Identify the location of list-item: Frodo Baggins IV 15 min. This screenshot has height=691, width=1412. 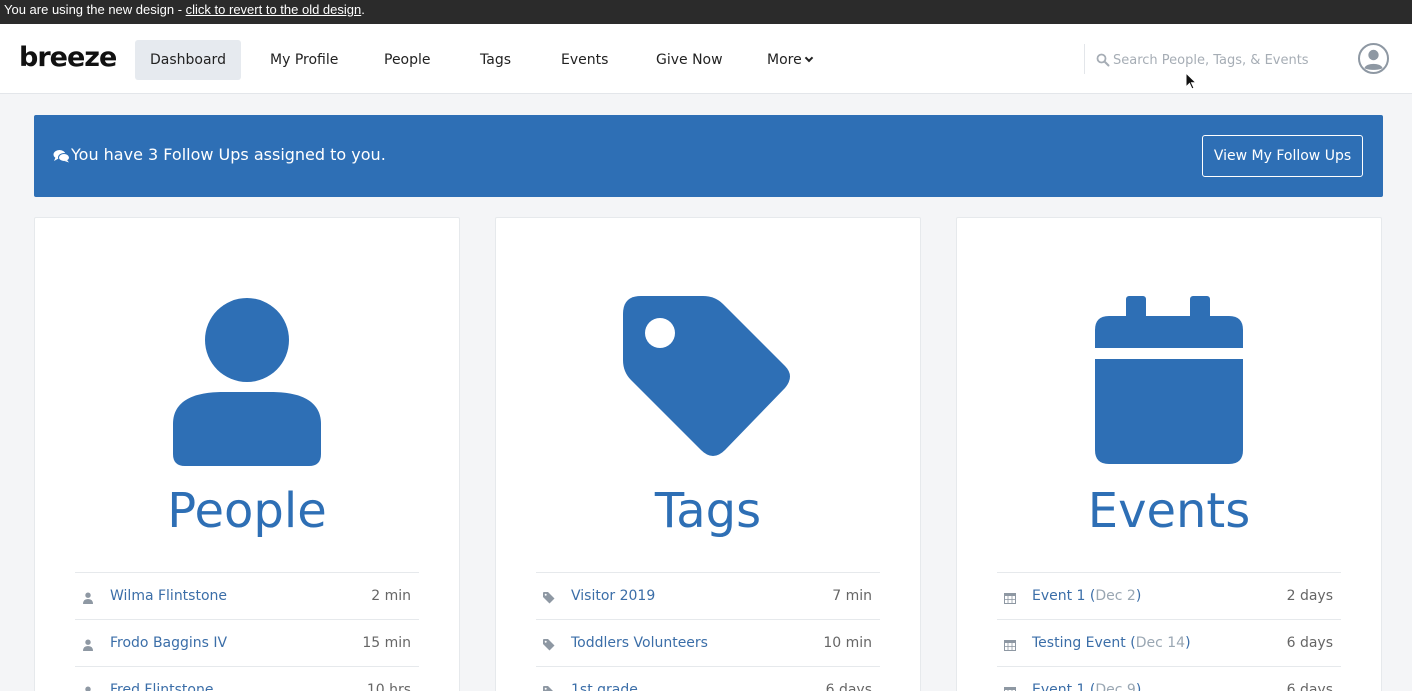
(247, 642).